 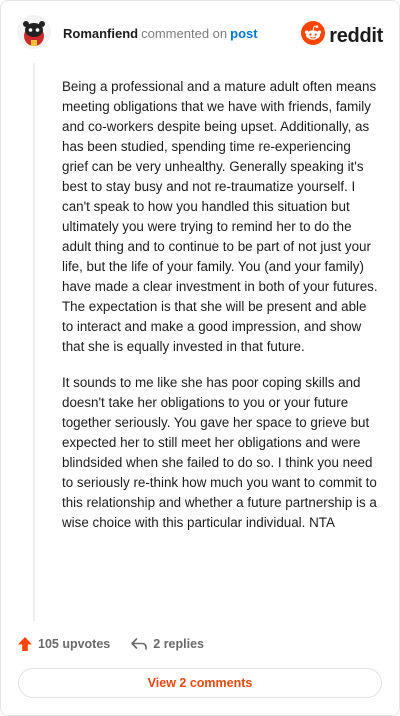 What do you see at coordinates (356, 35) in the screenshot?
I see `reddit-wordmark: reddit` at bounding box center [356, 35].